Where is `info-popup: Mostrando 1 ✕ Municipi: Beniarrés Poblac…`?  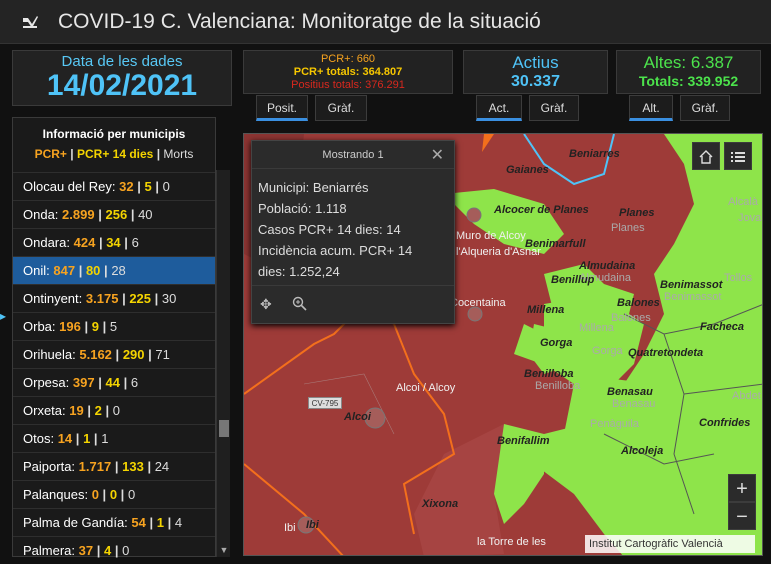 info-popup: Mostrando 1 ✕ Municipi: Beniarrés Poblac… is located at coordinates (353, 232).